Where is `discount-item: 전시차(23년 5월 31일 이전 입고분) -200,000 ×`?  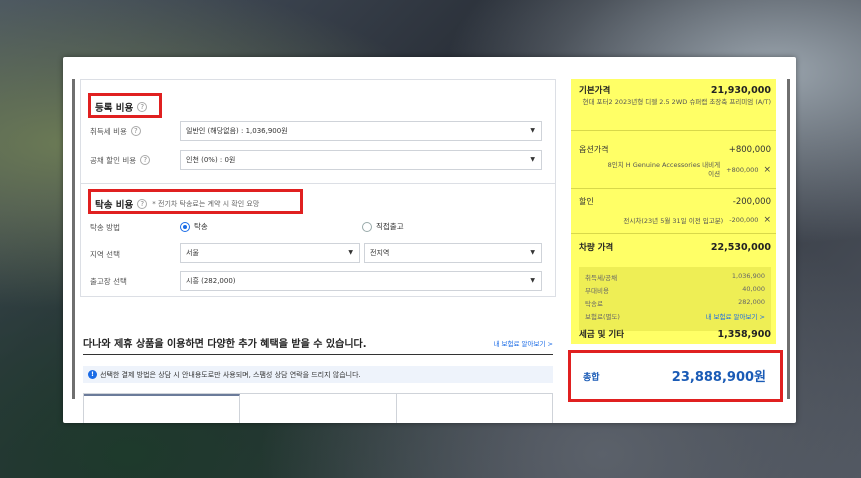 discount-item: 전시차(23년 5월 31일 이전 입고분) -200,000 × is located at coordinates (675, 220).